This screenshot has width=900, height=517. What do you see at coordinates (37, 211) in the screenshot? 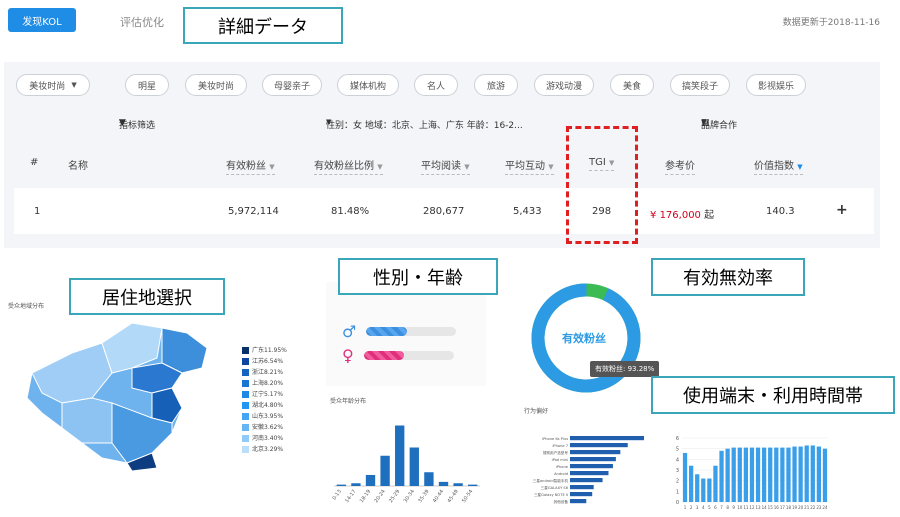
I see `row-rank: 1` at bounding box center [37, 211].